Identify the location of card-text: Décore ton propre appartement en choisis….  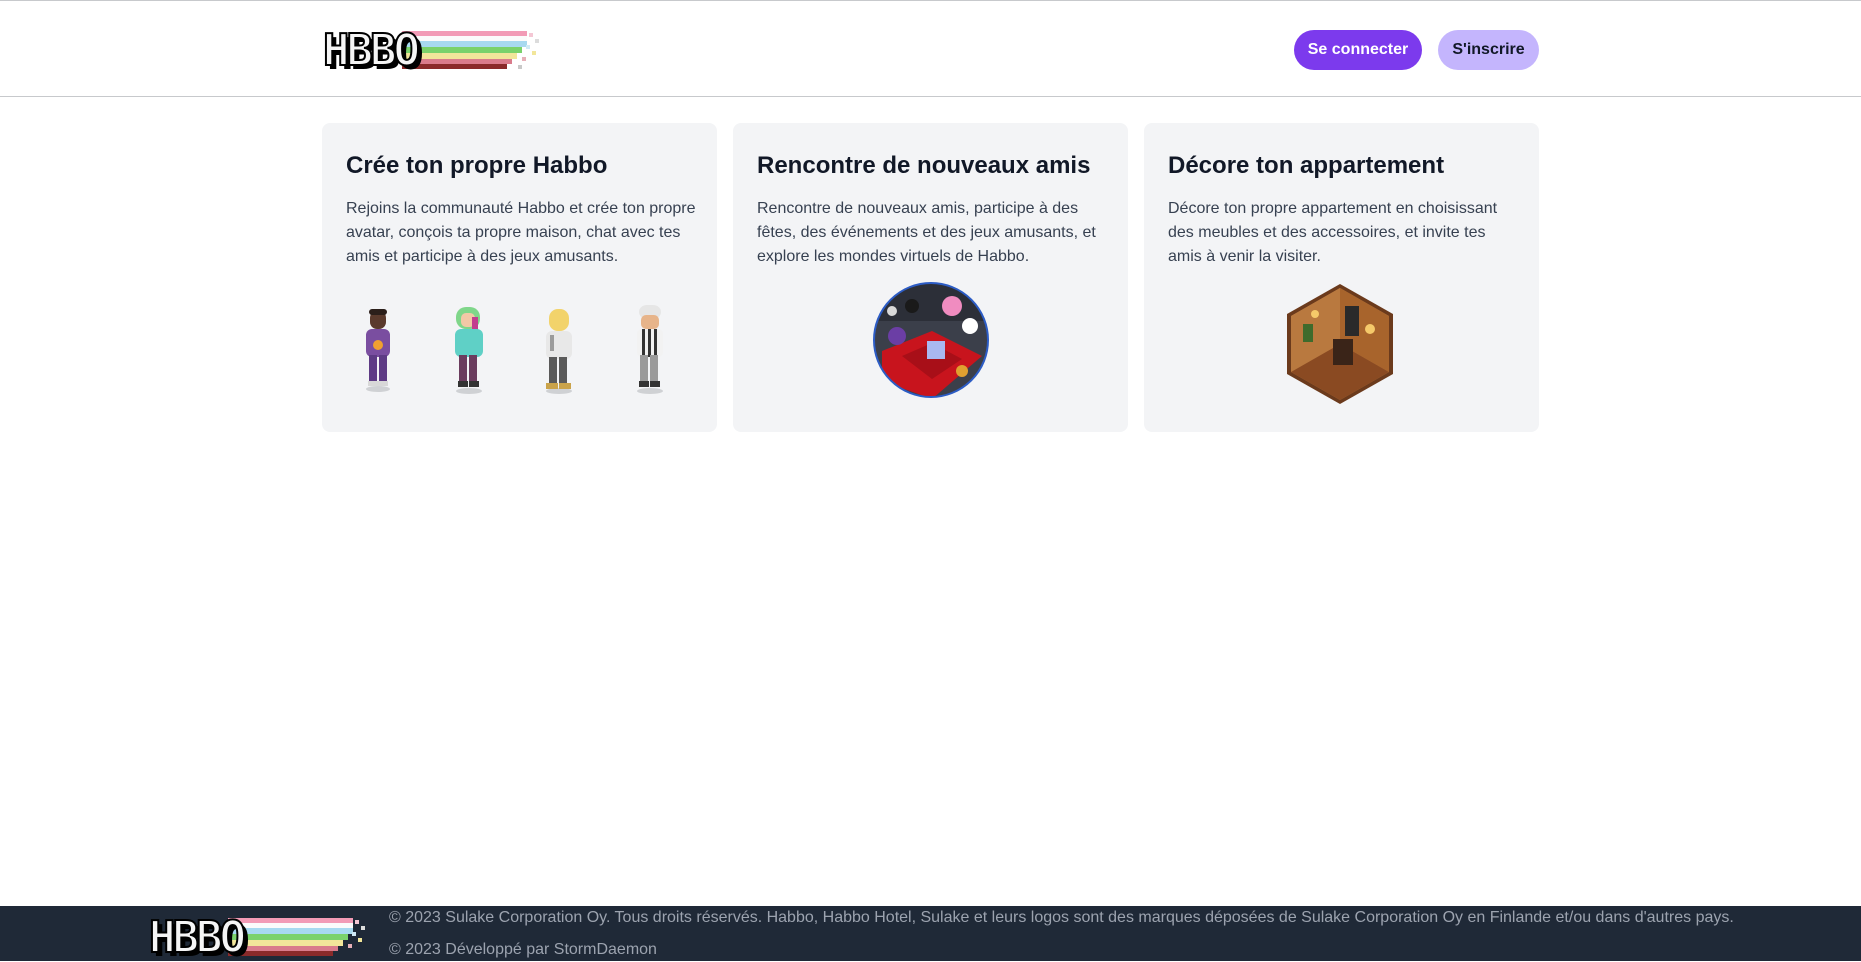
(1333, 232).